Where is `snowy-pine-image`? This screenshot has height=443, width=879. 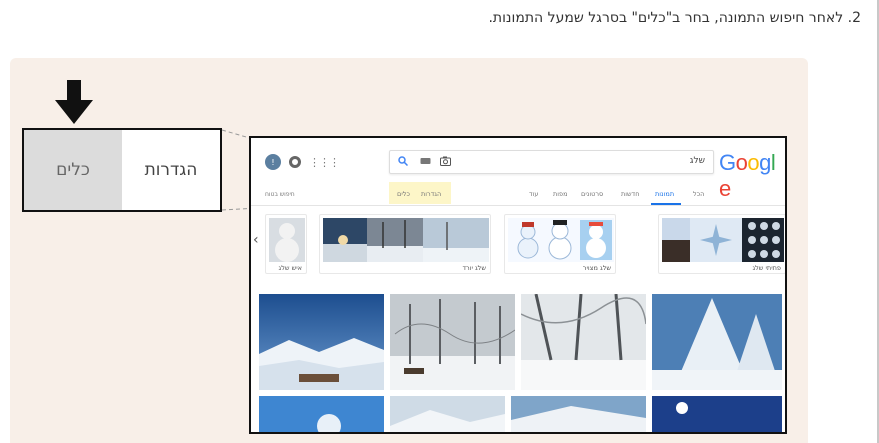
snowy-pine-image is located at coordinates (717, 342).